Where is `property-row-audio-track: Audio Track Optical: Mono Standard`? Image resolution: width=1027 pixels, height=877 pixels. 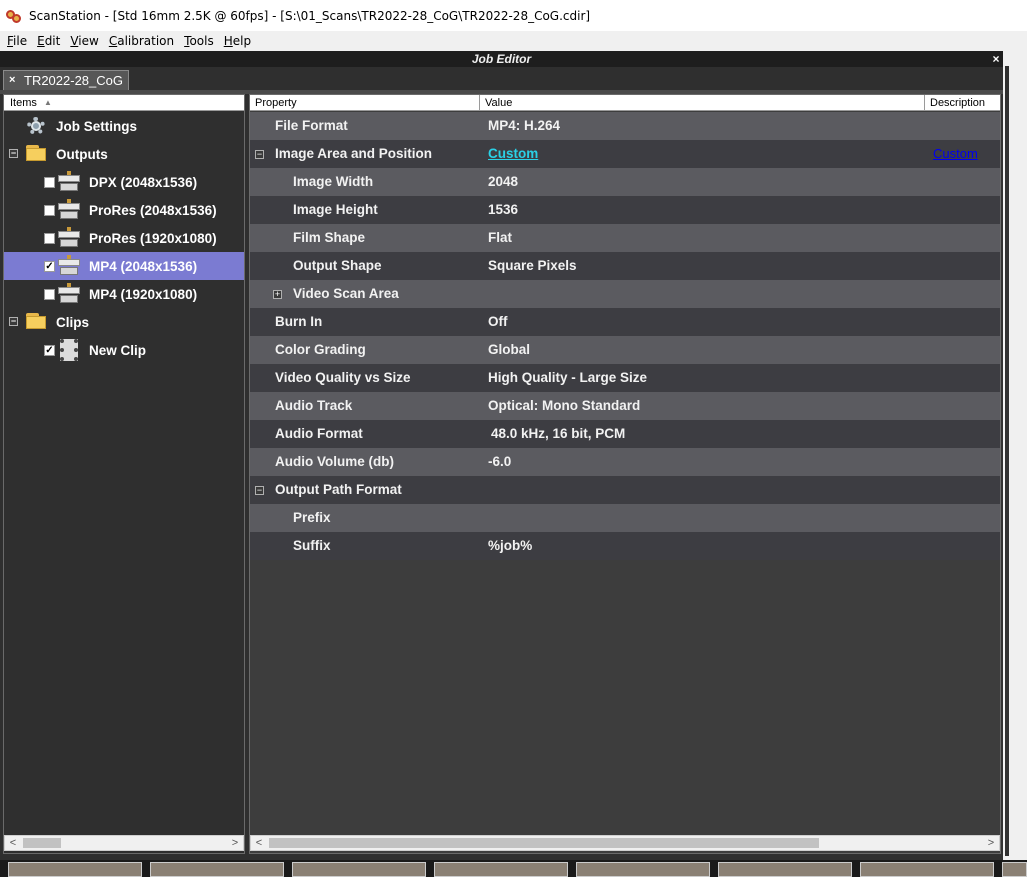 property-row-audio-track: Audio Track Optical: Mono Standard is located at coordinates (625, 406).